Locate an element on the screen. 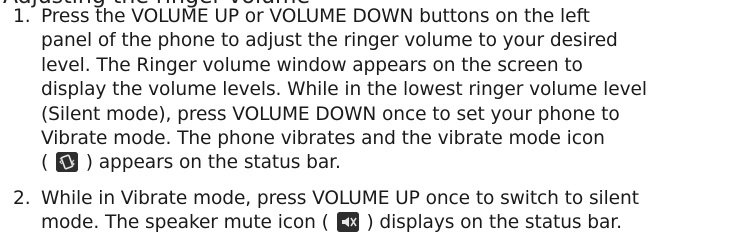  step-text-after-icon: ) displays on the status bar. is located at coordinates (494, 223).